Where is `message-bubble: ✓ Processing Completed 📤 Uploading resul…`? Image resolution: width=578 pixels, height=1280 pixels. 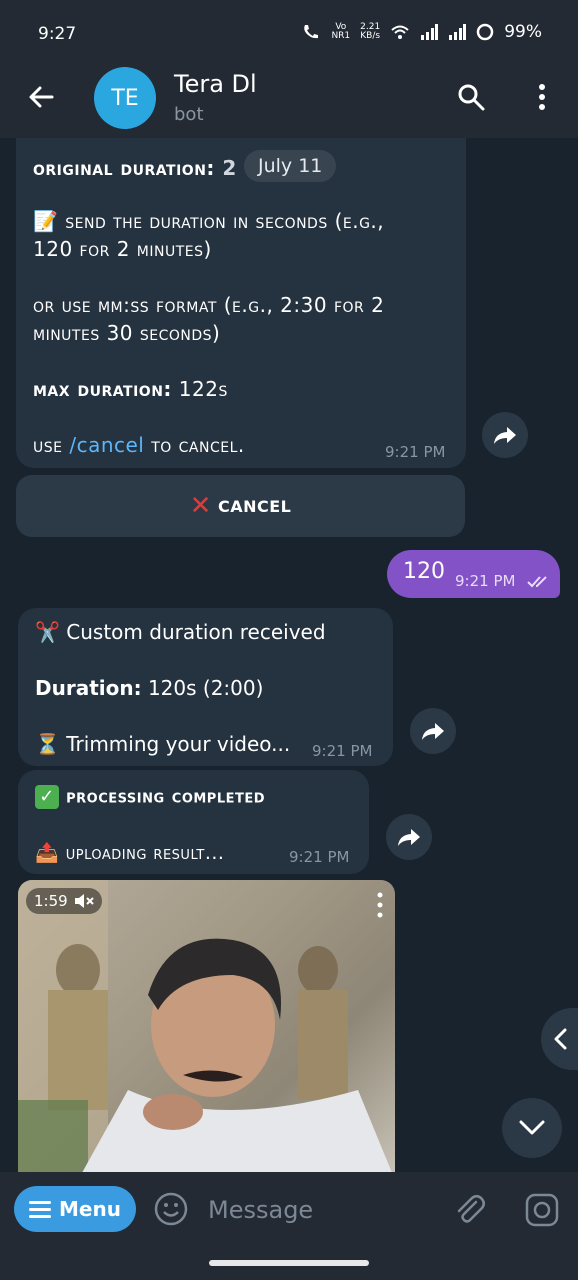
message-bubble: ✓ Processing Completed 📤 Uploading resul… is located at coordinates (193, 822).